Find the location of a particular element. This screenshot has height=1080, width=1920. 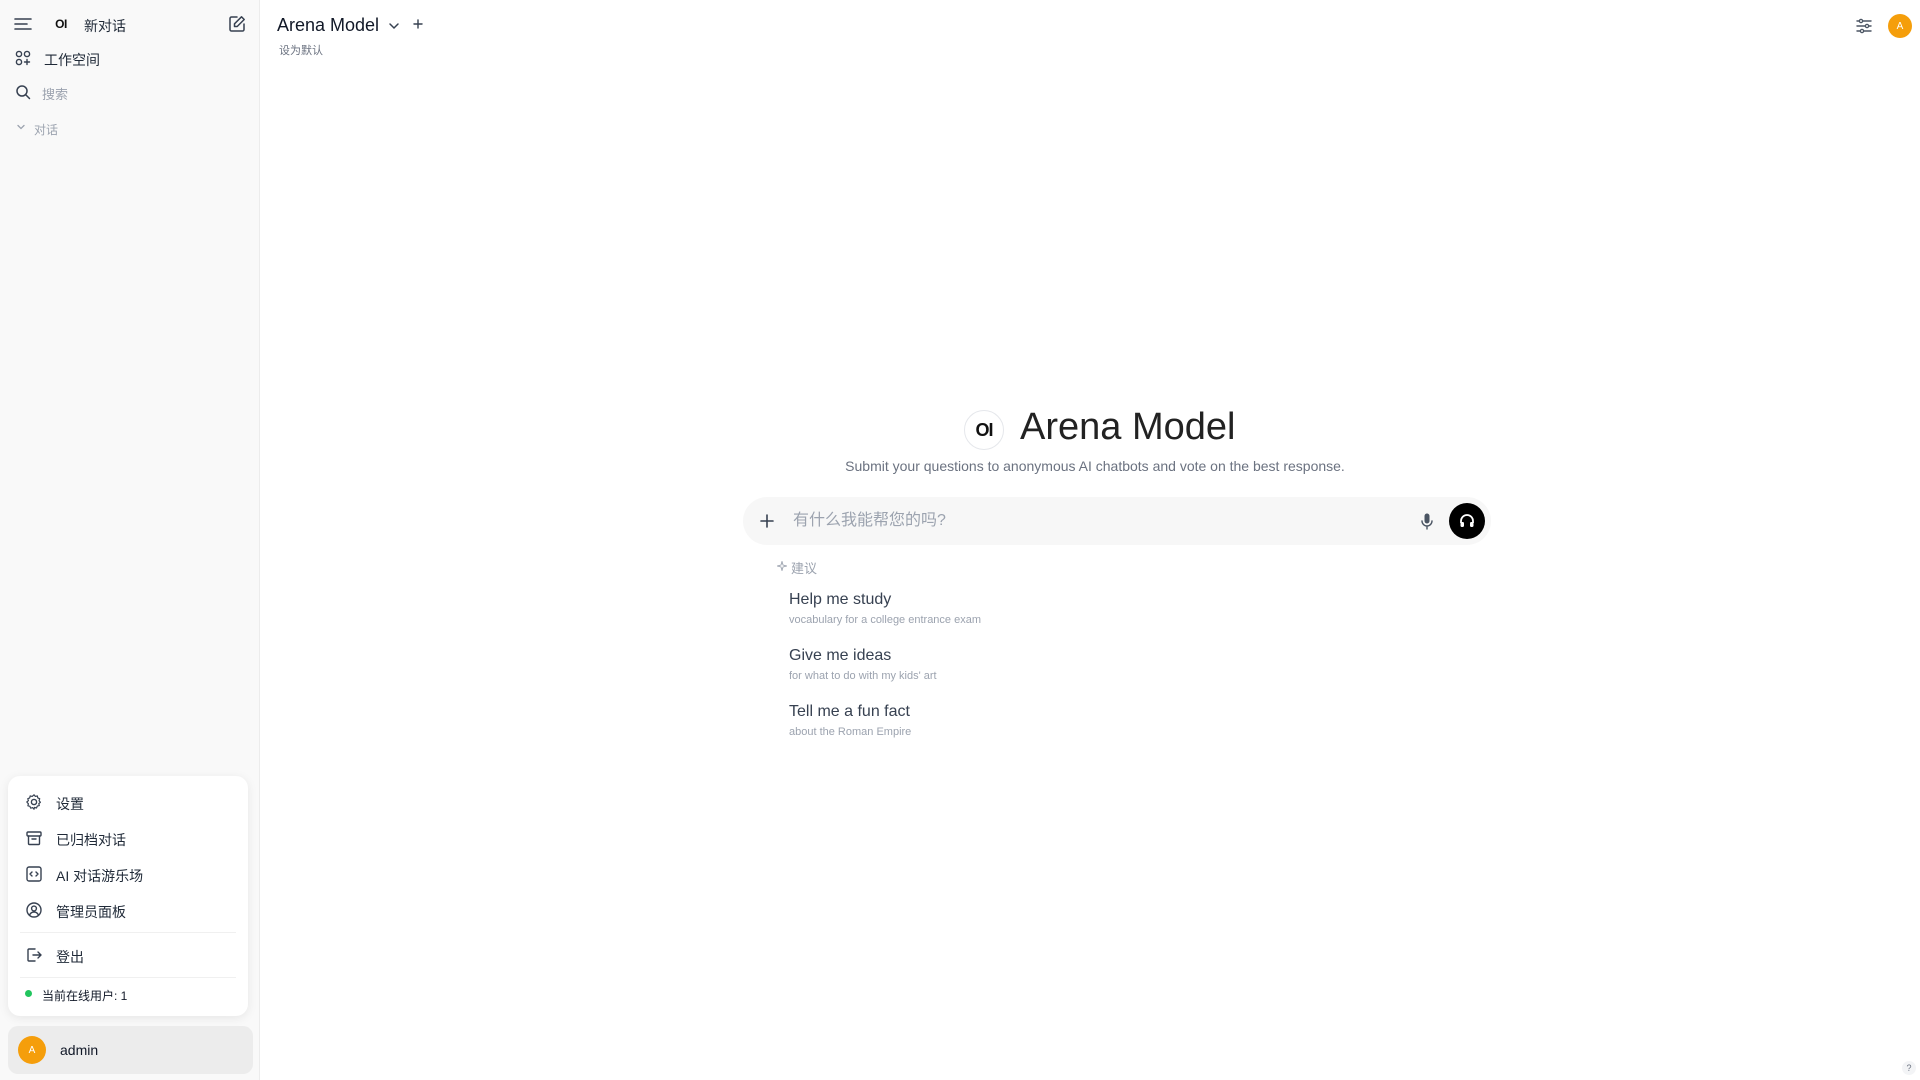

app-logo-icon: OI is located at coordinates (61, 24).